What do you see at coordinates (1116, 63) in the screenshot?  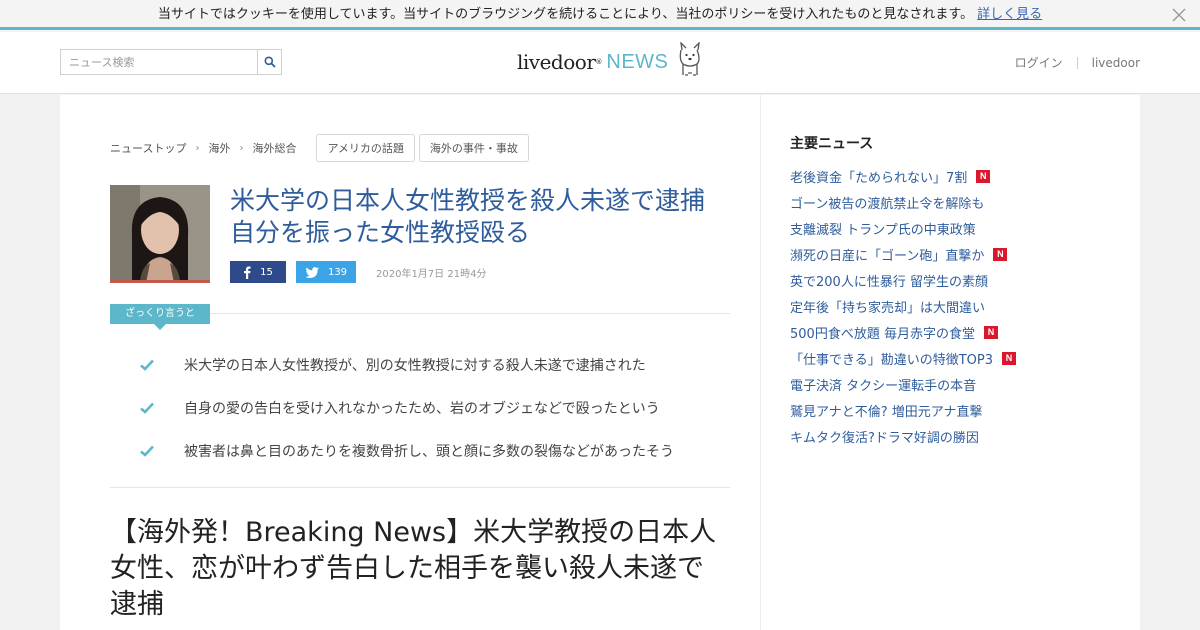 I see `livedoor-link: livedoor` at bounding box center [1116, 63].